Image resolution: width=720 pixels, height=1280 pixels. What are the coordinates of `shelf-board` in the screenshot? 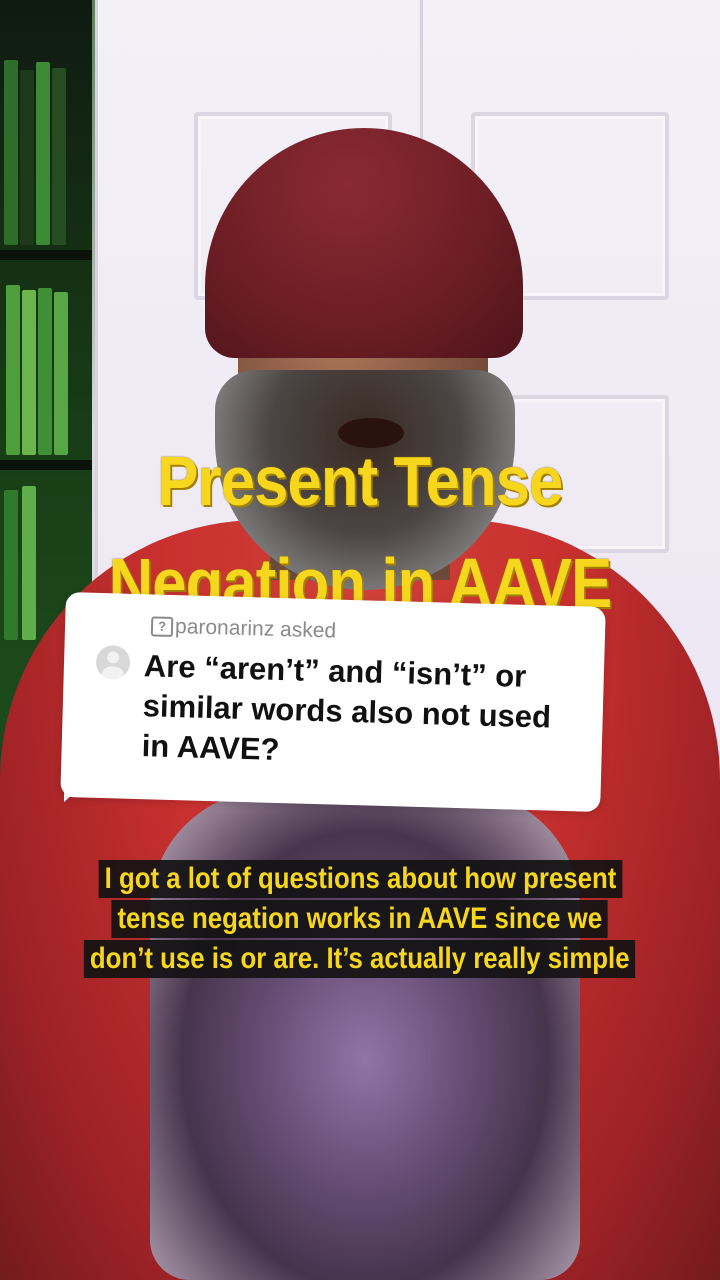 It's located at (46, 255).